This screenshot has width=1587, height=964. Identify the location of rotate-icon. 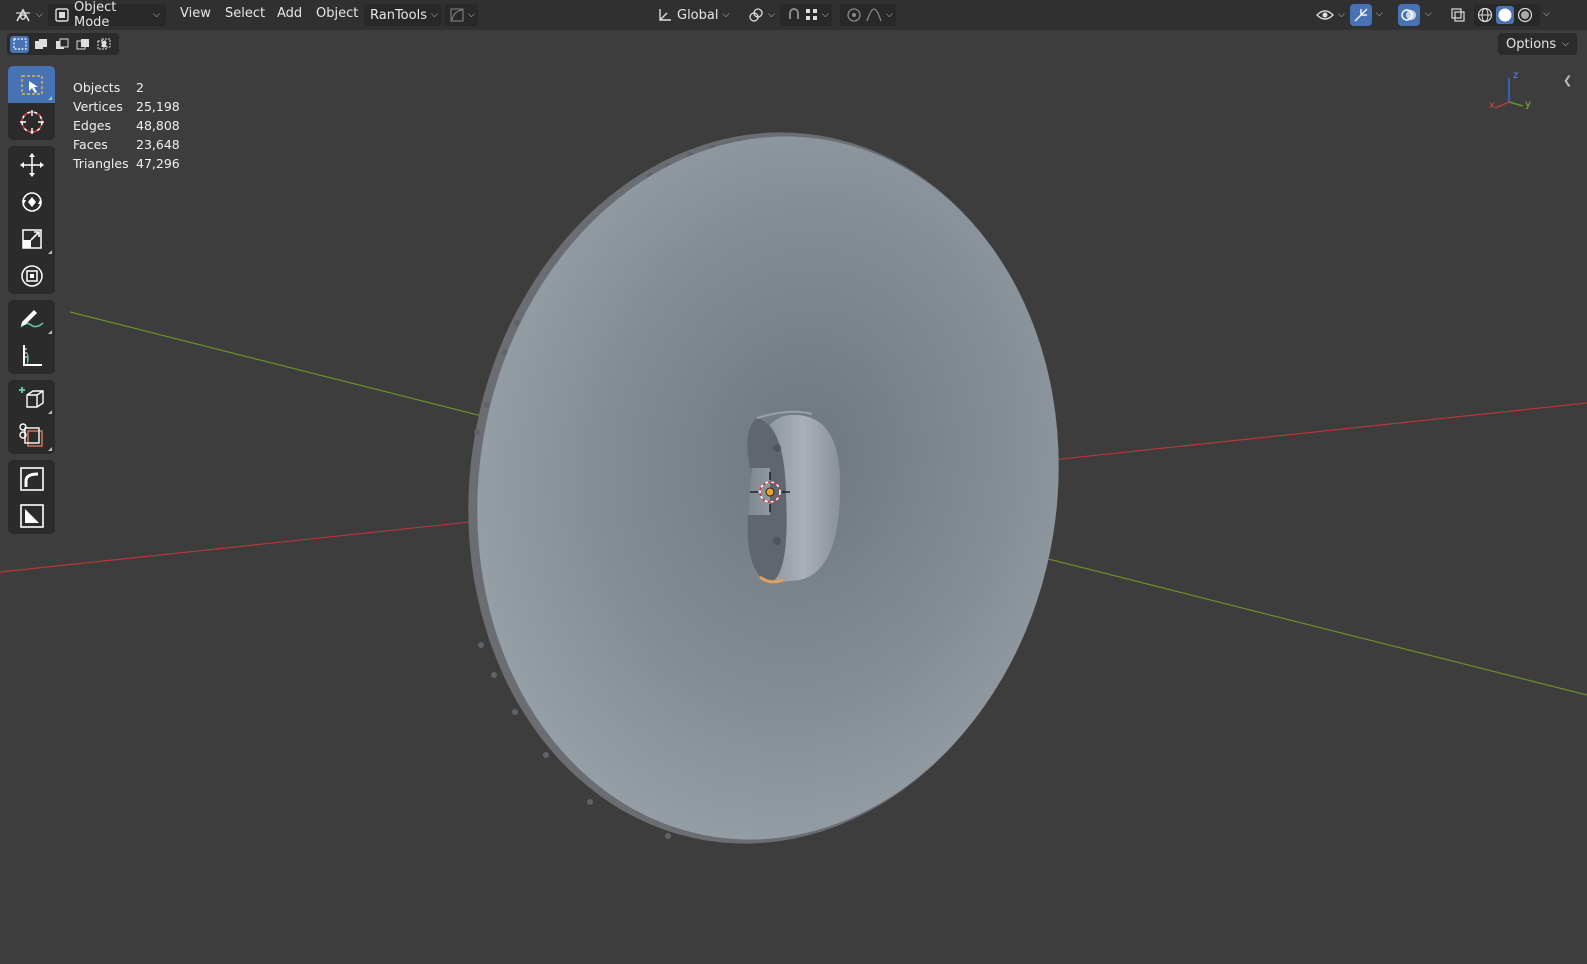
(32, 202).